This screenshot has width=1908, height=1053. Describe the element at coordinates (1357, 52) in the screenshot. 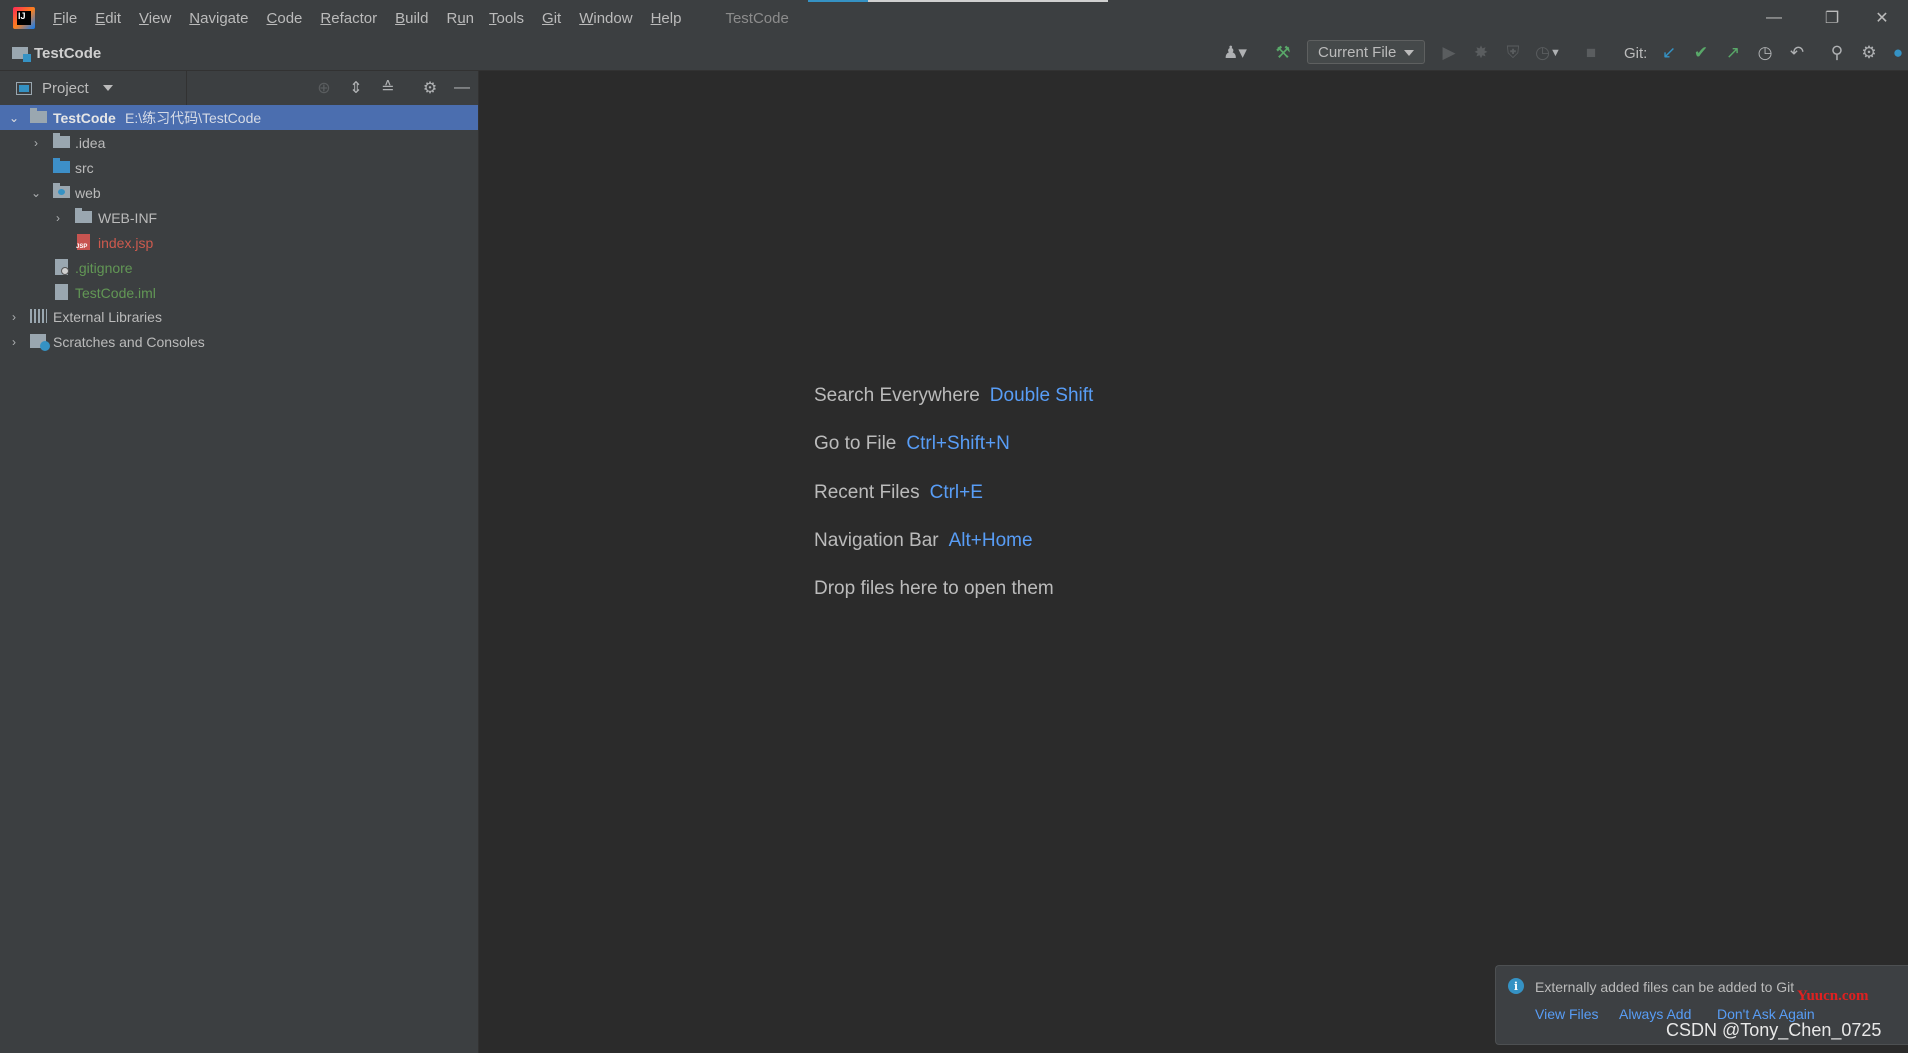

I see `run-configuration-label: Current File` at that location.